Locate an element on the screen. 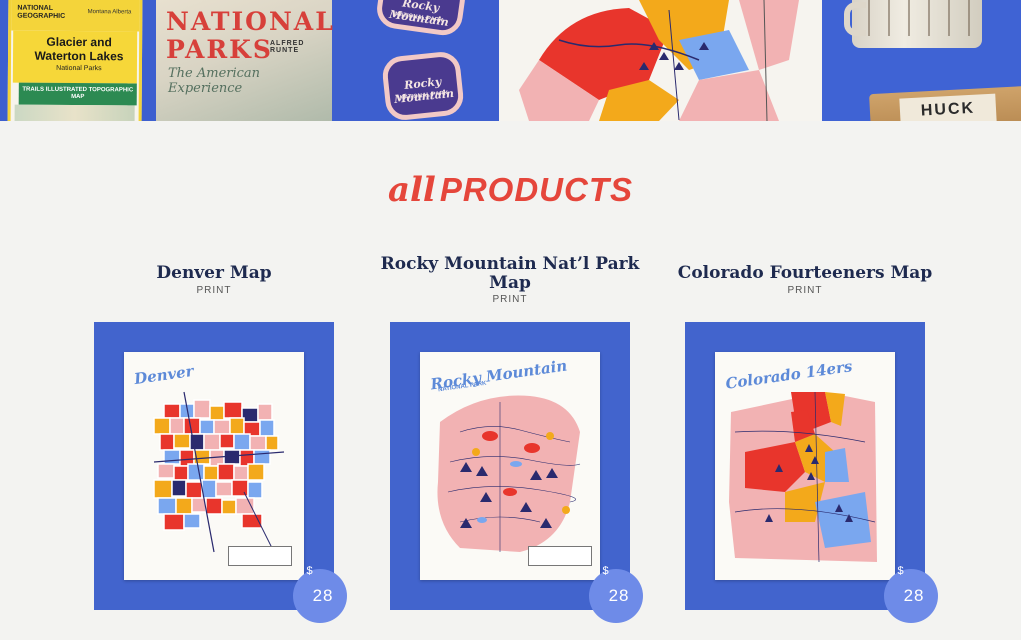  book-author: ALFRED RUNTE is located at coordinates (287, 47).